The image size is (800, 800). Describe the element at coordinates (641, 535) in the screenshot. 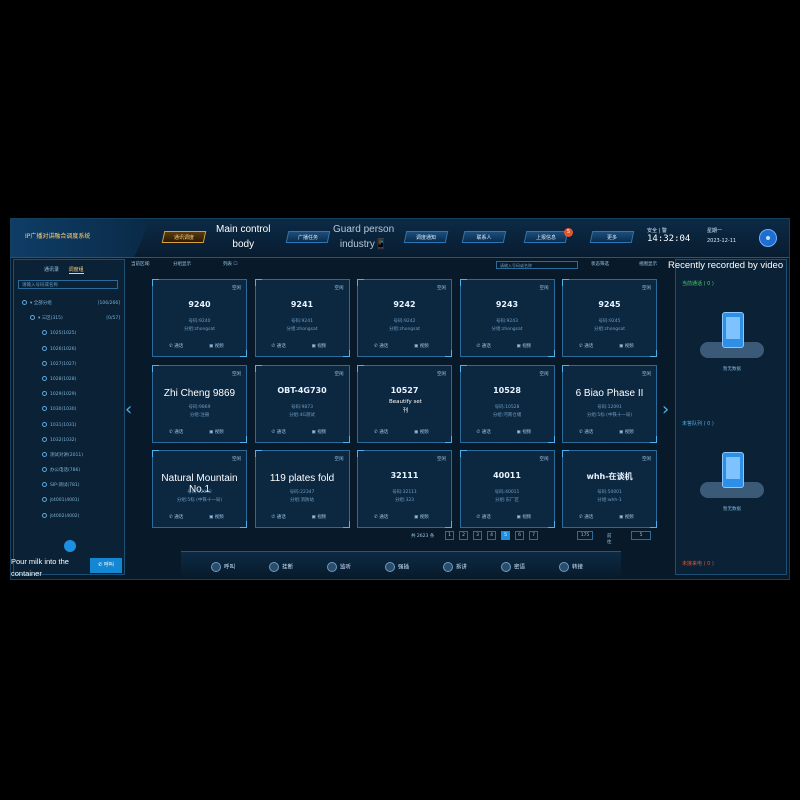

I see `goto-input: 5` at that location.